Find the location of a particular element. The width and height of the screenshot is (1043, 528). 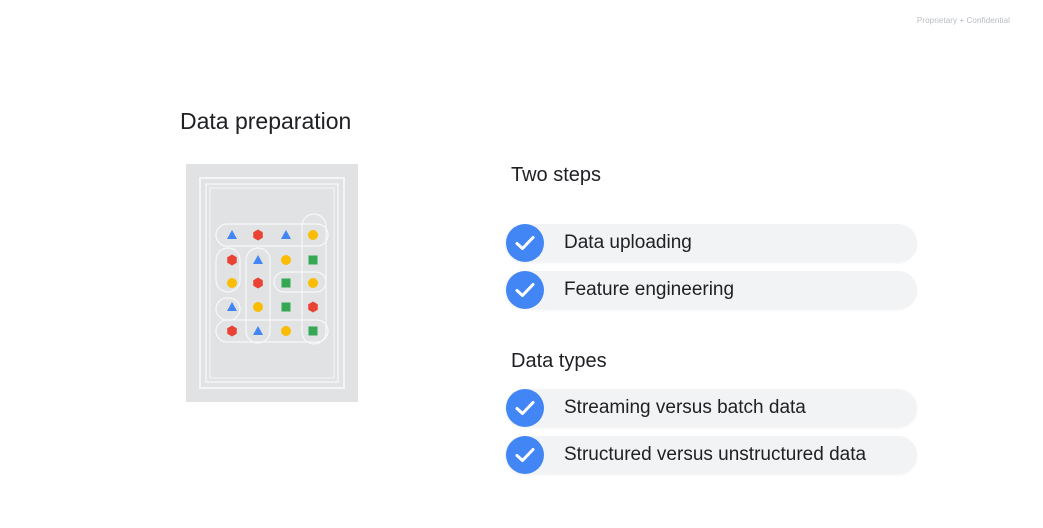

confidential-label: Proprietary + Confidential is located at coordinates (963, 20).